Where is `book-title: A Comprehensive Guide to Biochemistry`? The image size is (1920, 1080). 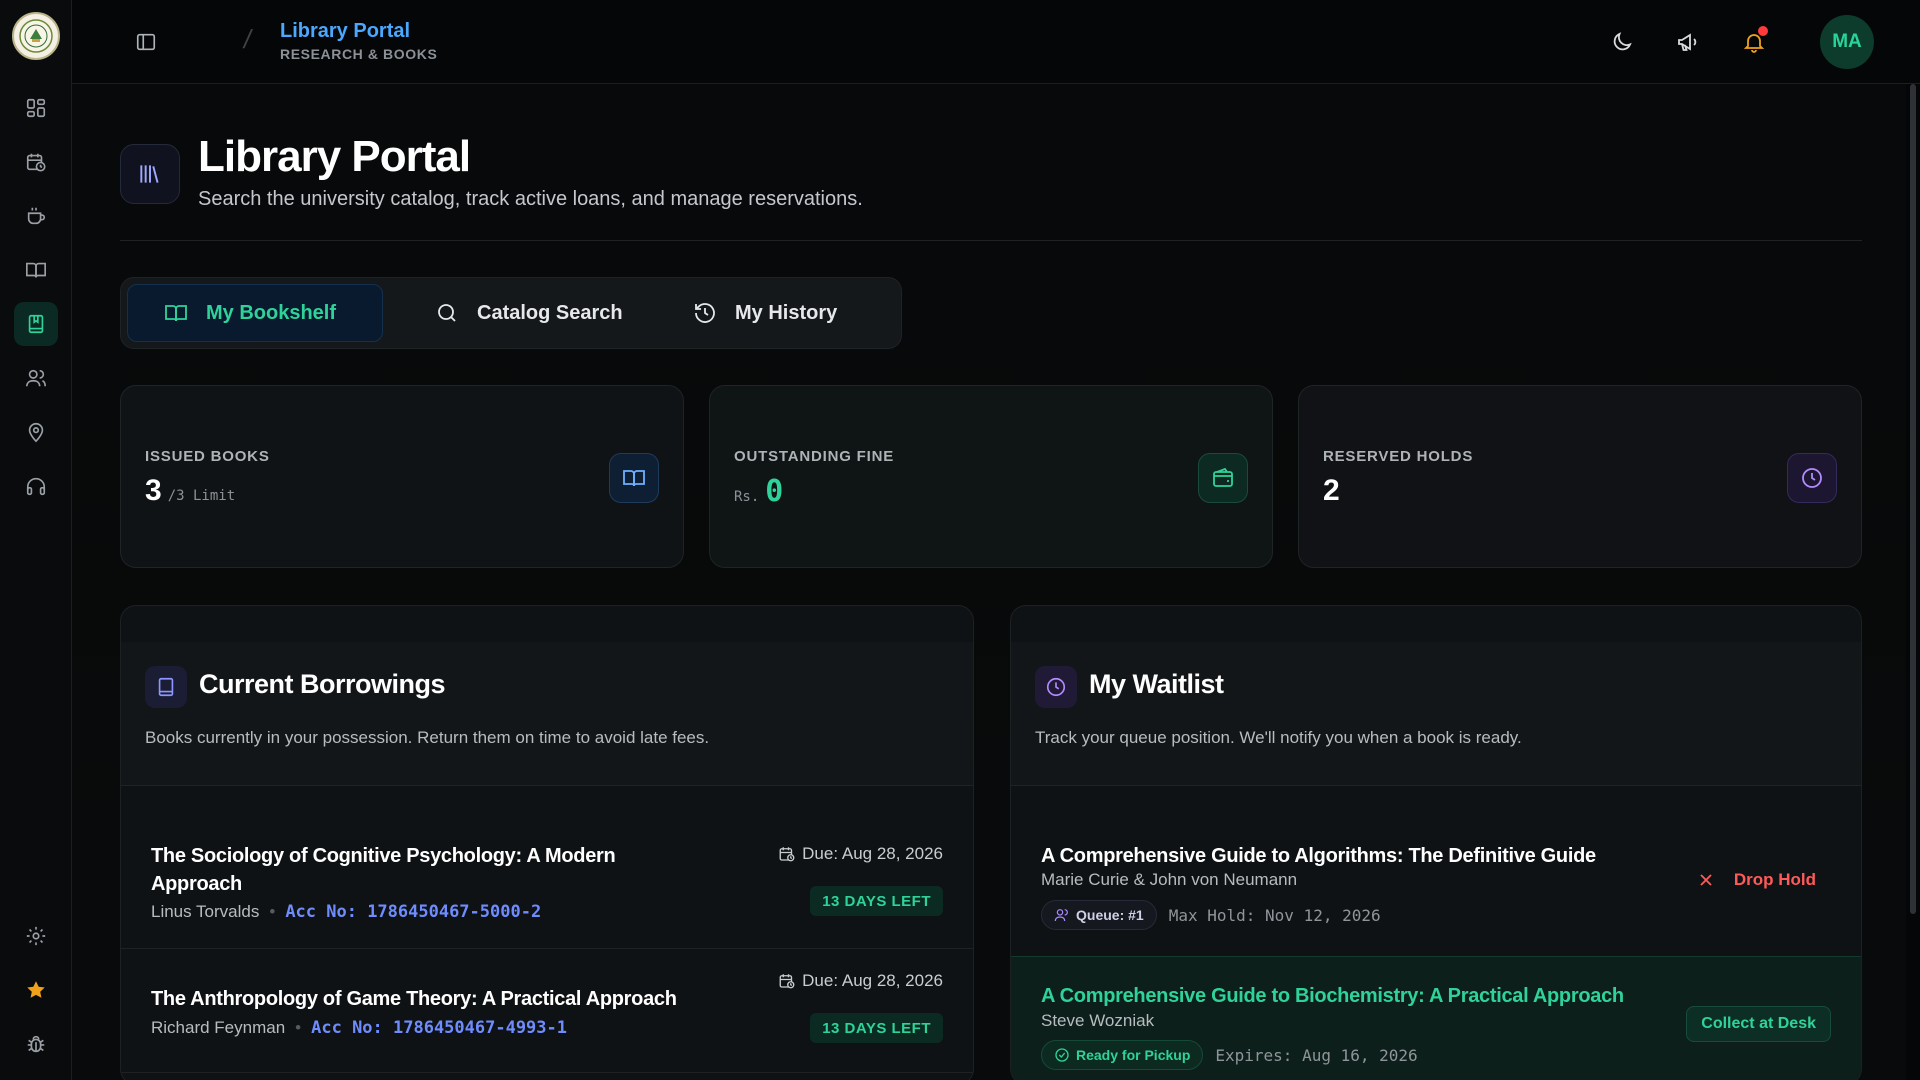 book-title: A Comprehensive Guide to Biochemistry is located at coordinates (1332, 996).